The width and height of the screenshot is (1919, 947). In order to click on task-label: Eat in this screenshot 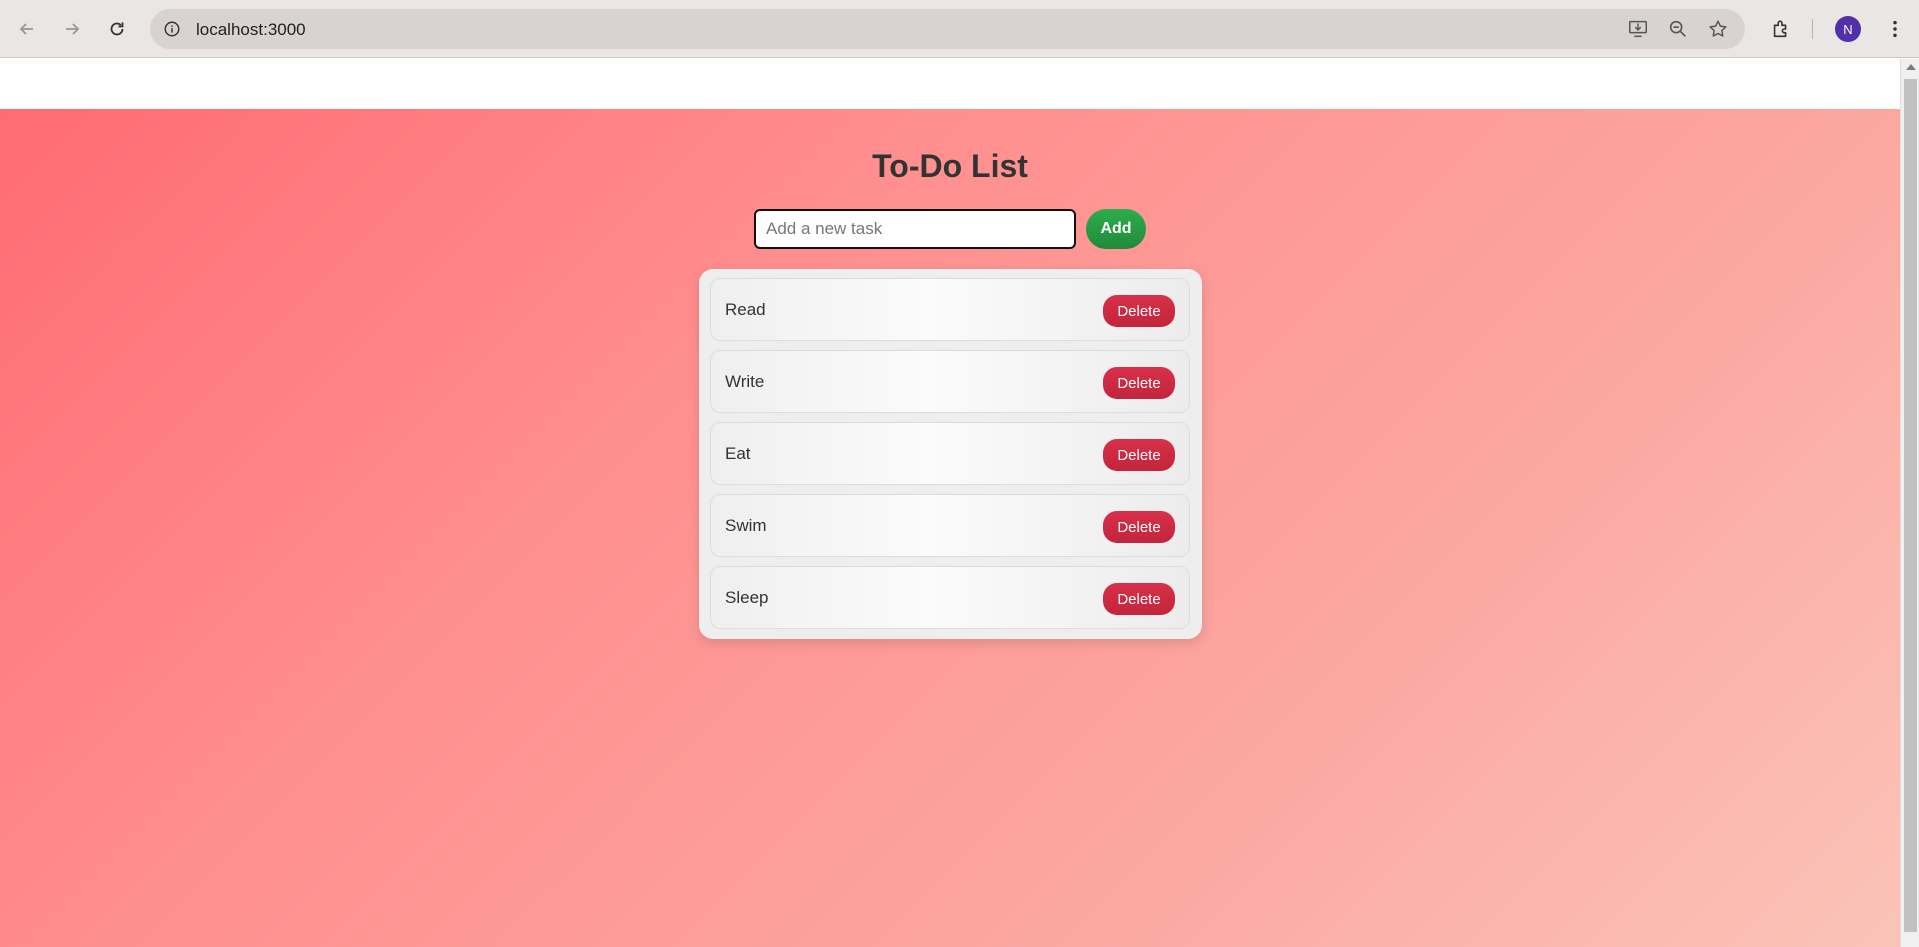, I will do `click(738, 453)`.